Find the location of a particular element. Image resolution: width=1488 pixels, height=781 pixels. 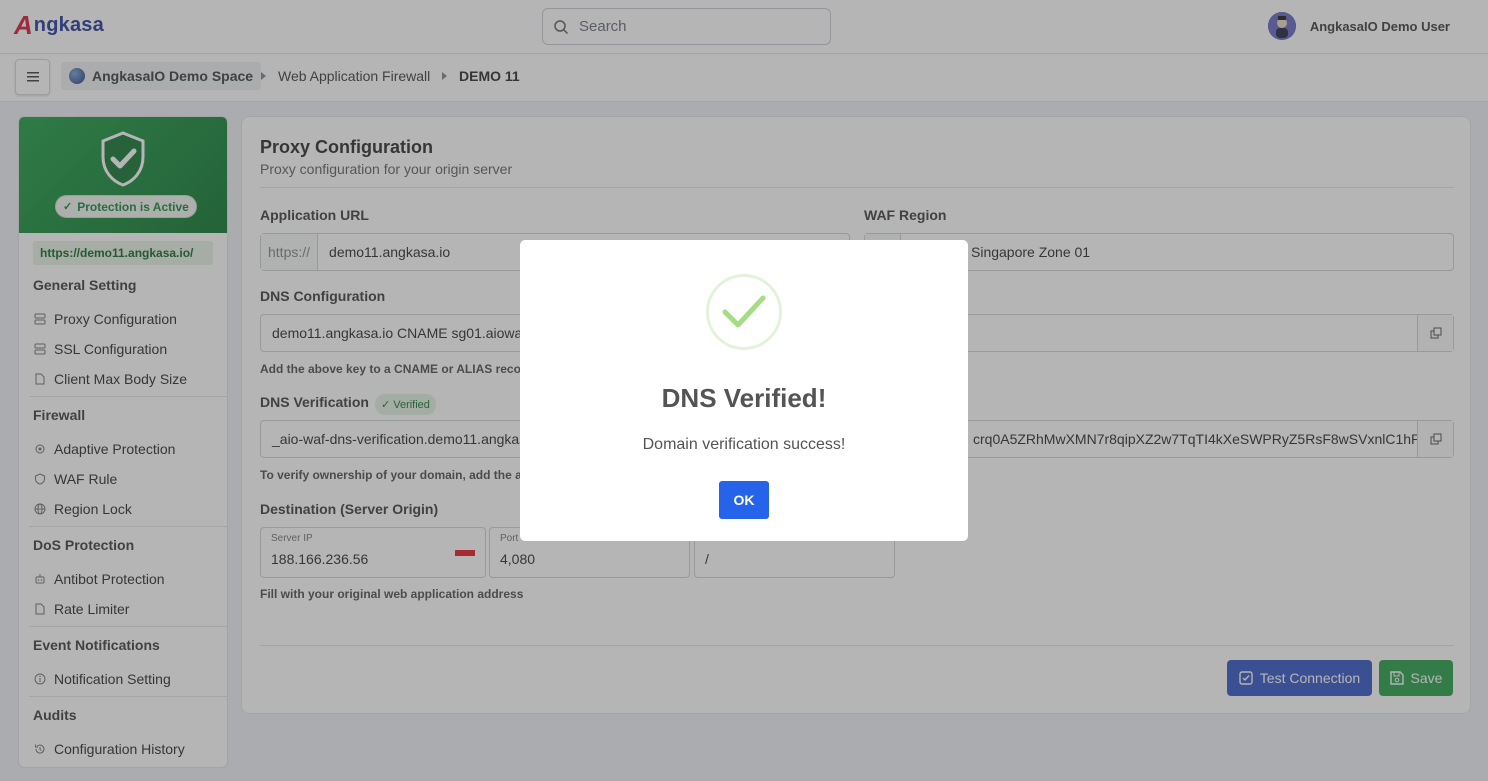

dialog-title: DNS Verified! is located at coordinates (744, 398).